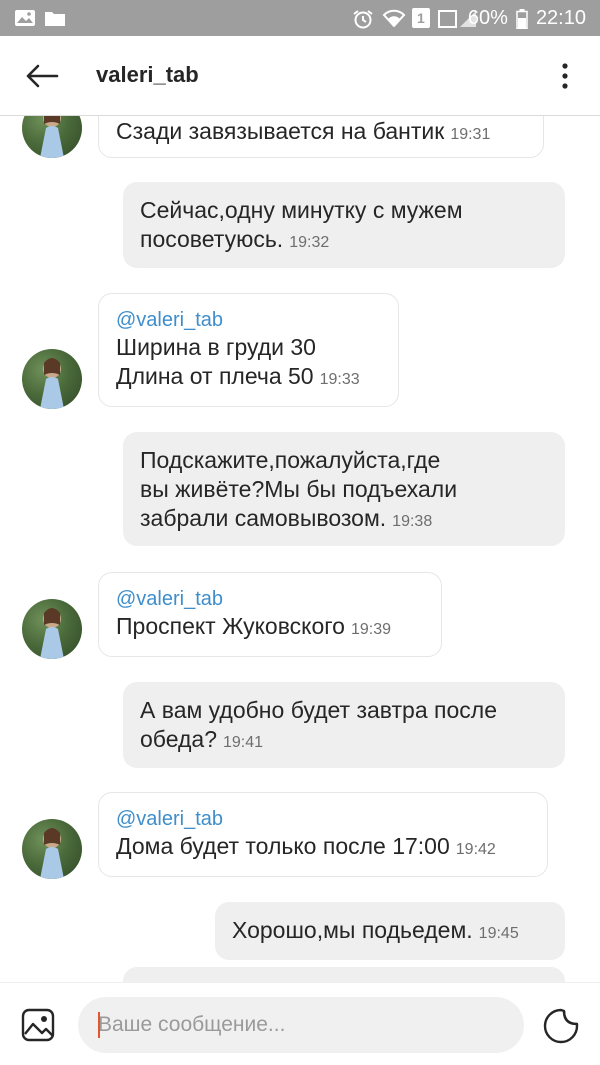 This screenshot has width=600, height=1065. Describe the element at coordinates (470, 134) in the screenshot. I see `message-time: 19:31` at that location.